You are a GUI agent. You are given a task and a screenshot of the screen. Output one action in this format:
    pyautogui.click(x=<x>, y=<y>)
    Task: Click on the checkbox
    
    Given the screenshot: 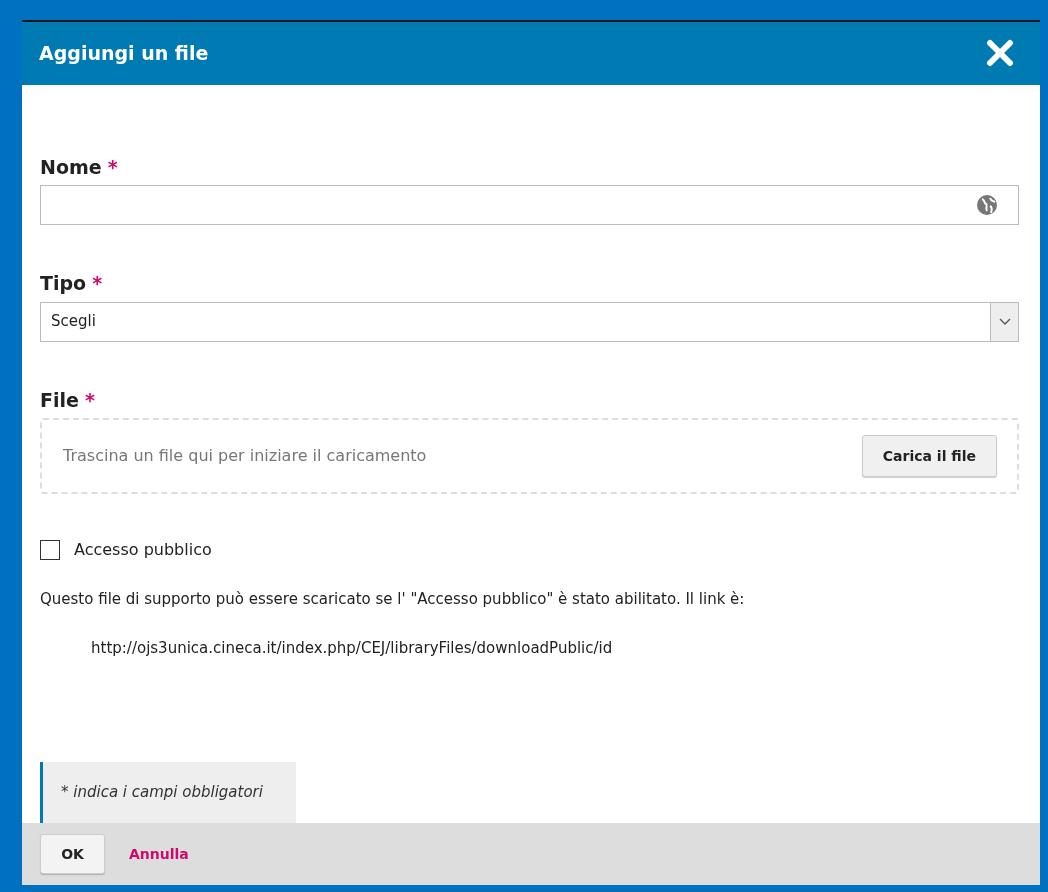 What is the action you would take?
    pyautogui.click(x=50, y=550)
    